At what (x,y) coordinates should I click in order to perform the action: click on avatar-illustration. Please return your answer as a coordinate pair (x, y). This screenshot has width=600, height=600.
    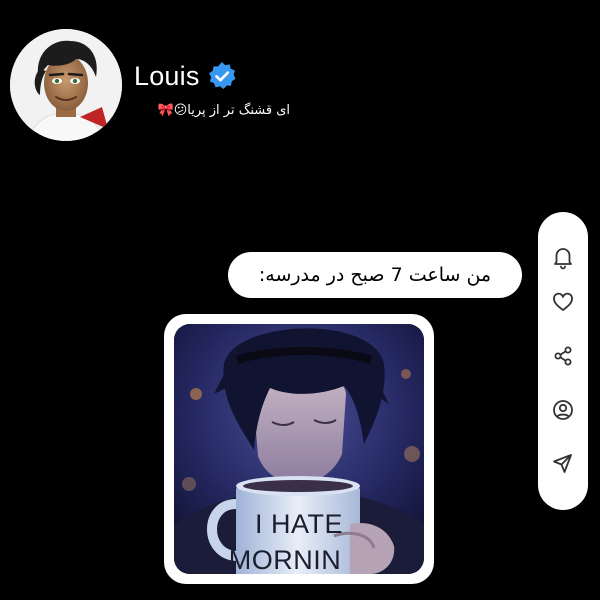
    Looking at the image, I should click on (66, 85).